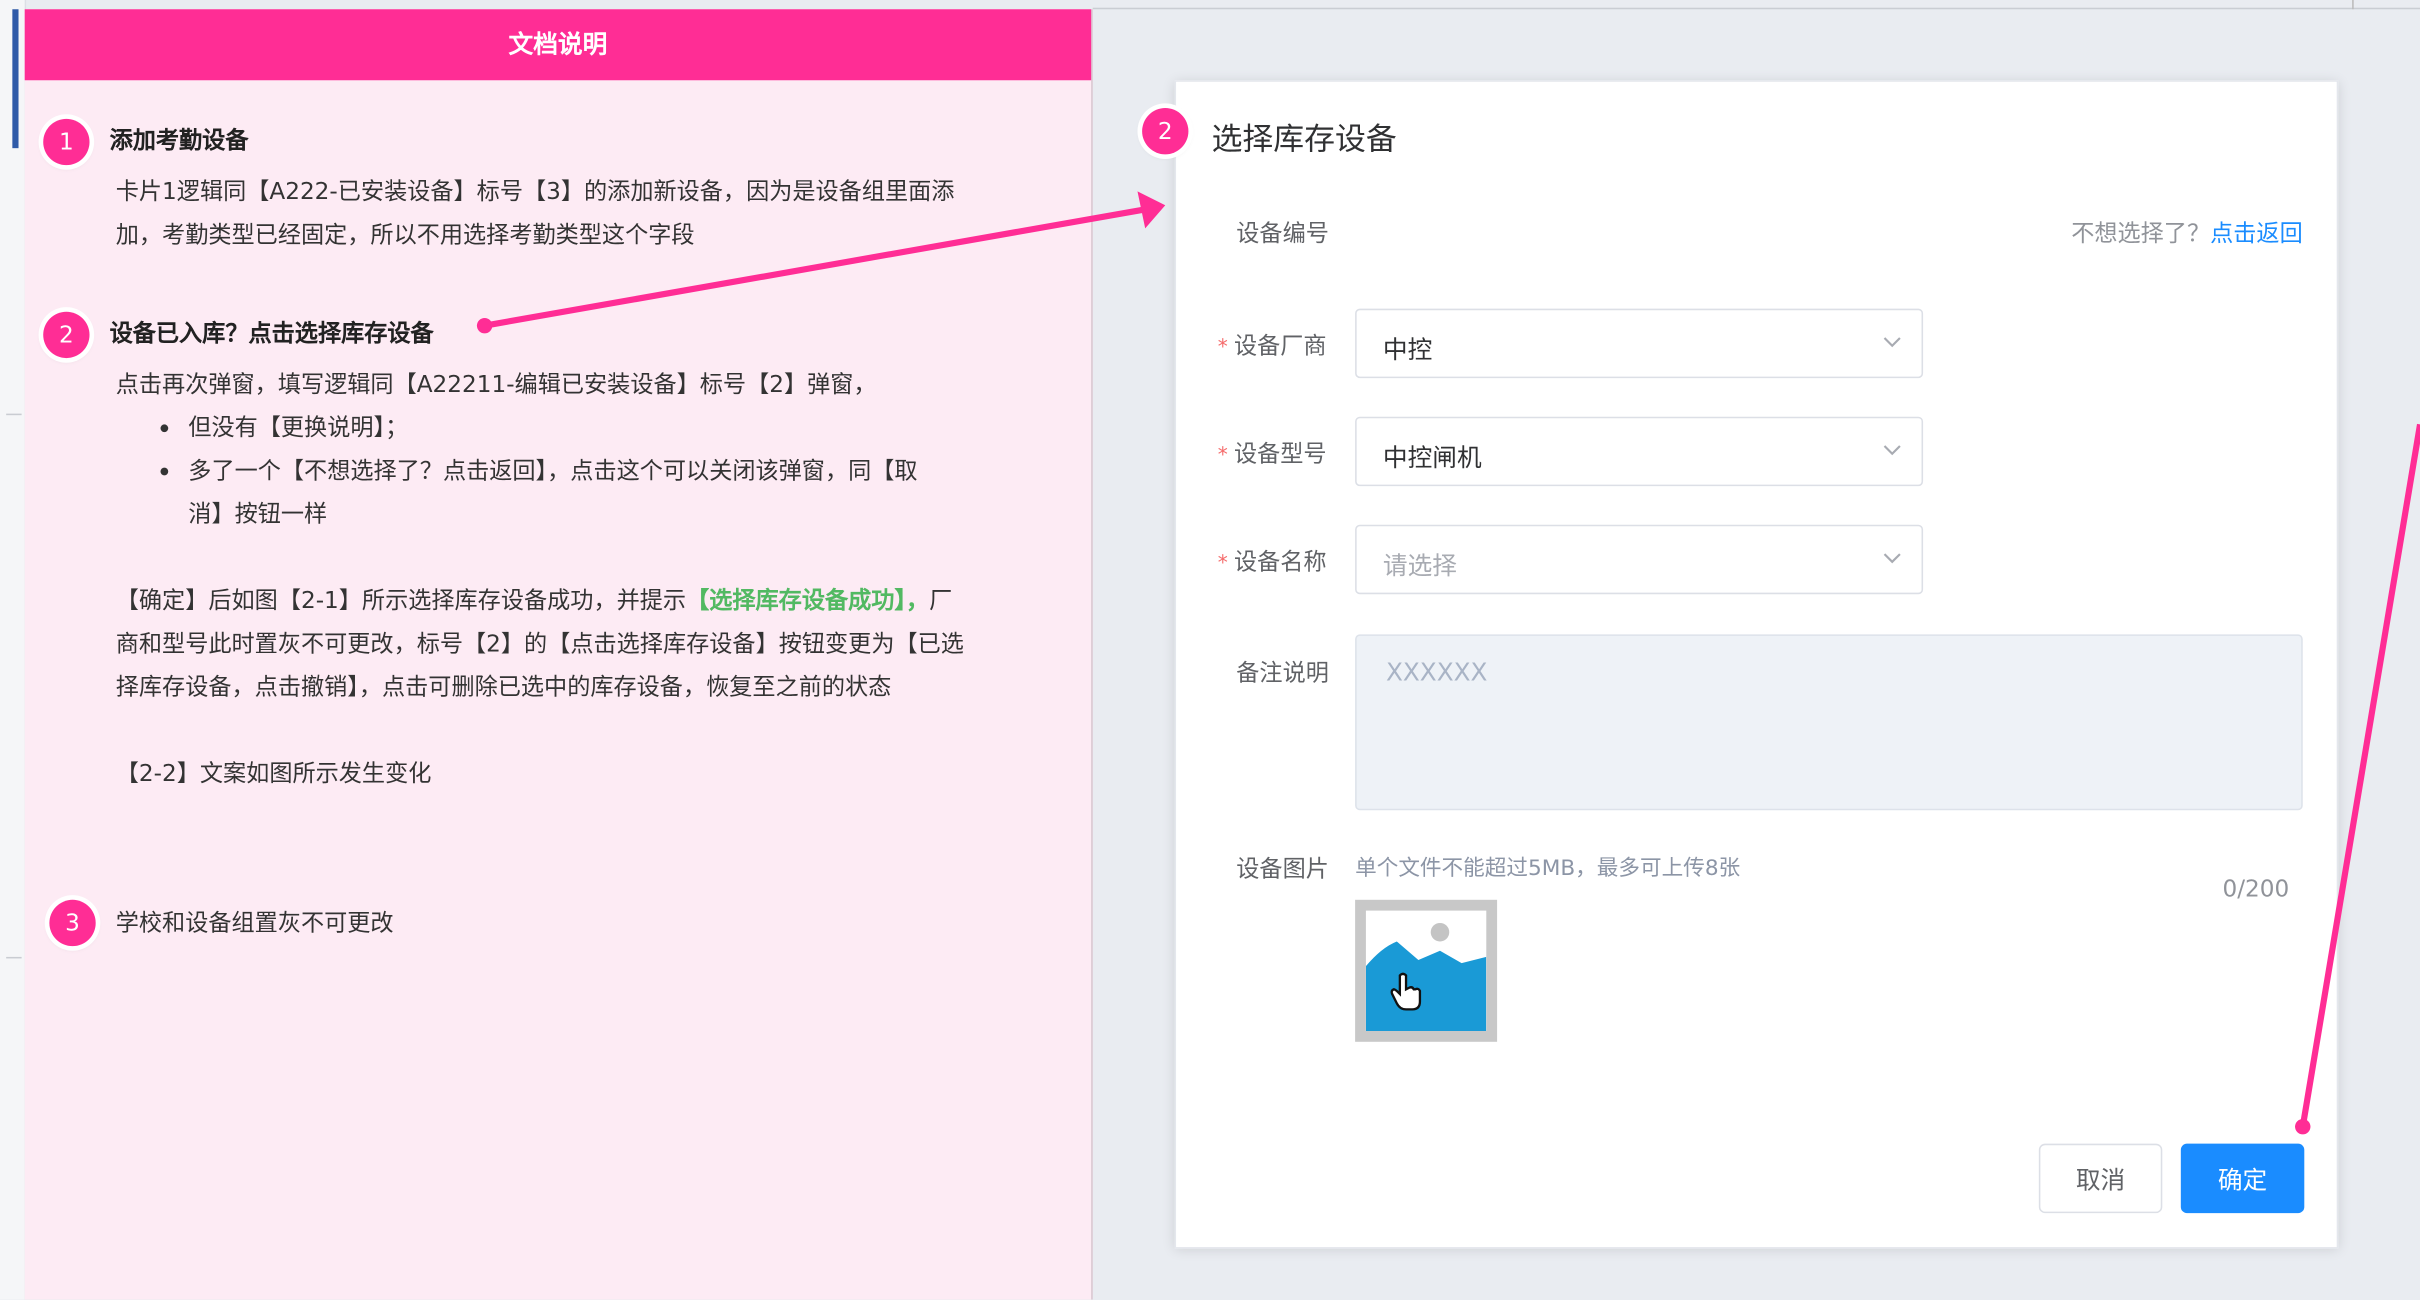 Image resolution: width=2420 pixels, height=1300 pixels. I want to click on device-image-label: 设备图片, so click(1282, 869).